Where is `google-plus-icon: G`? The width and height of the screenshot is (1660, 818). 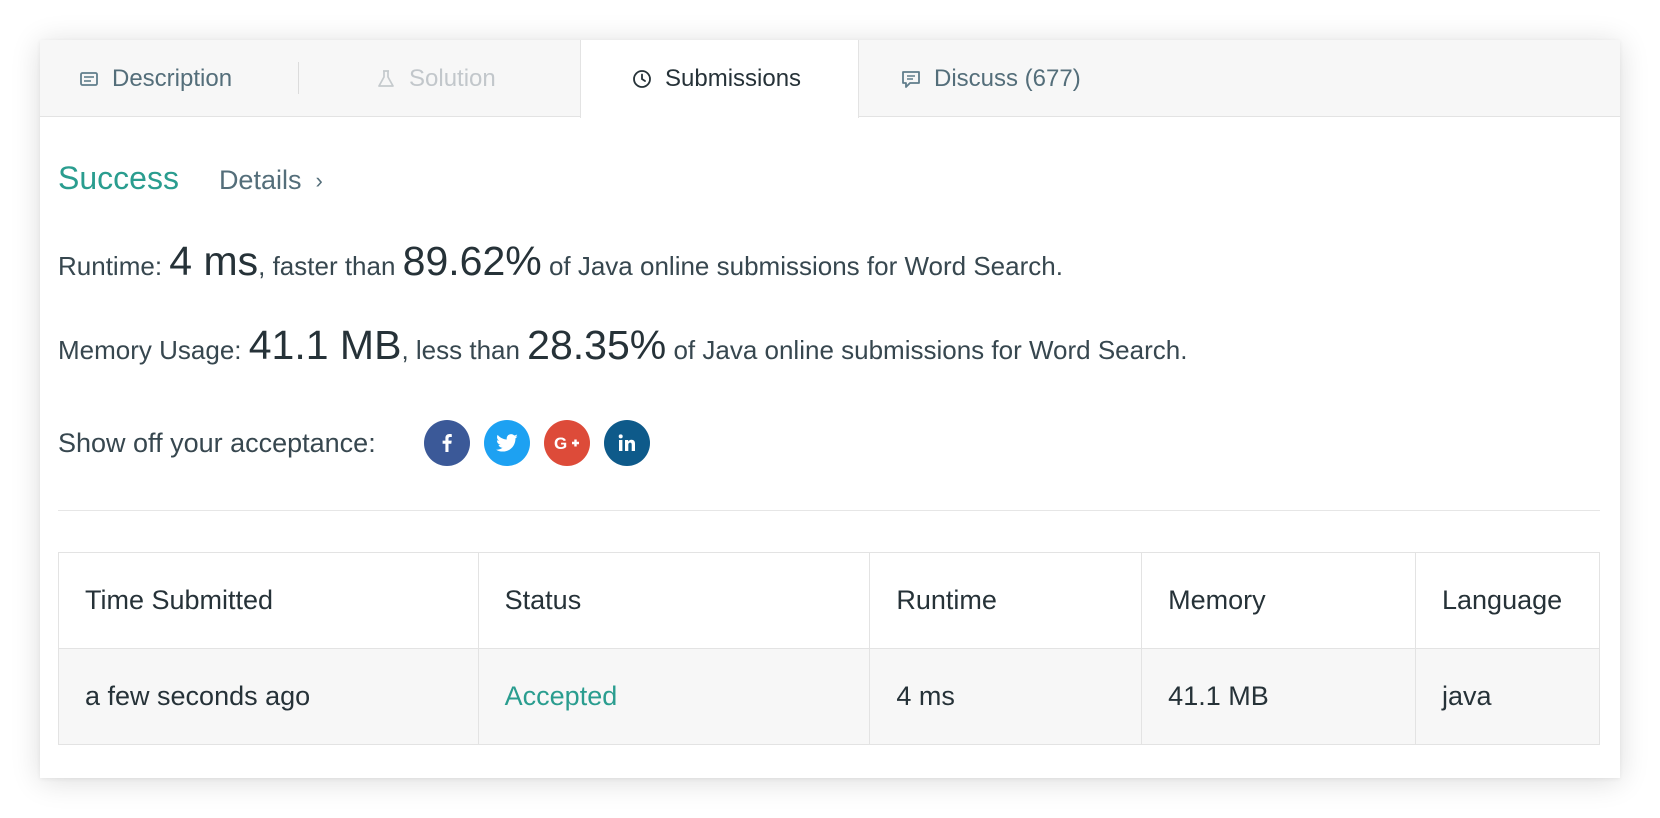 google-plus-icon: G is located at coordinates (566, 443).